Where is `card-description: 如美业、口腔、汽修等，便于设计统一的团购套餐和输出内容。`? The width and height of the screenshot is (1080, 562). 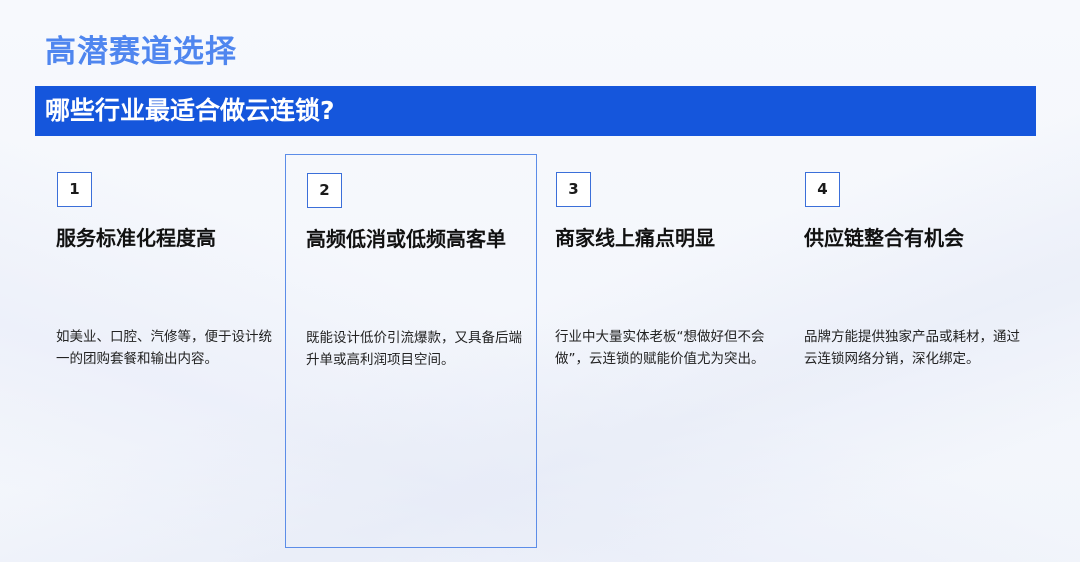 card-description: 如美业、口腔、汽修等，便于设计统一的团购套餐和输出内容。 is located at coordinates (164, 348).